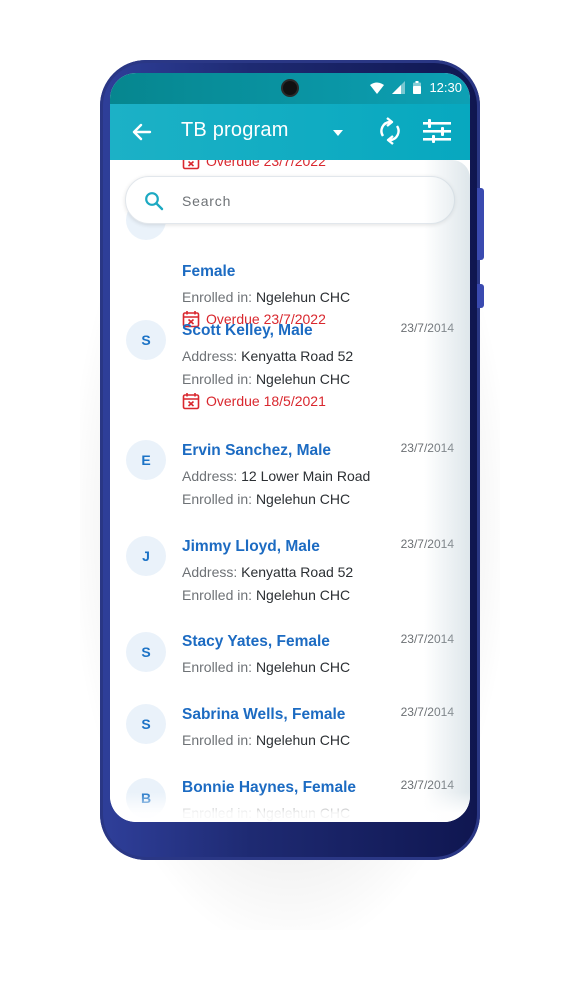 Image resolution: width=584 pixels, height=1000 pixels. I want to click on battery-icon, so click(417, 87).